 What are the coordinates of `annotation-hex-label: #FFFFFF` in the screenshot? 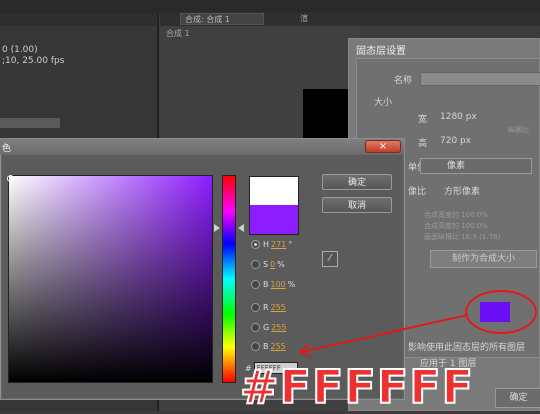 It's located at (357, 387).